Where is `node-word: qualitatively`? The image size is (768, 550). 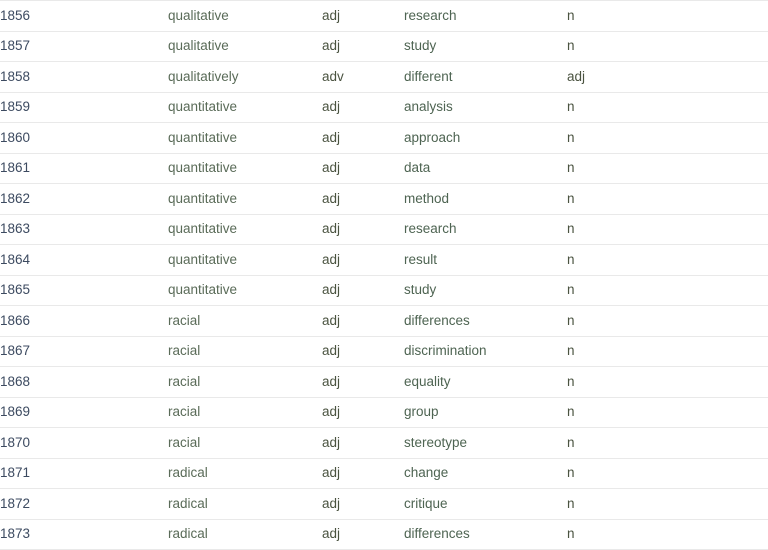
node-word: qualitatively is located at coordinates (245, 77).